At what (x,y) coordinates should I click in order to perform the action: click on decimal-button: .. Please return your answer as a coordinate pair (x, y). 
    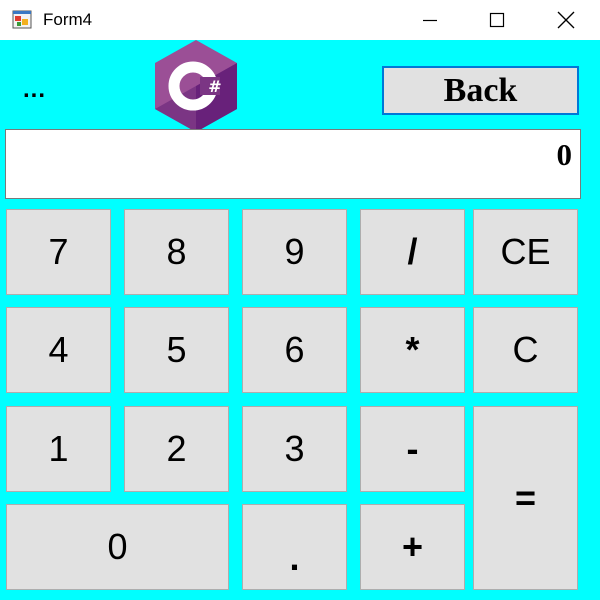
    Looking at the image, I should click on (294, 547).